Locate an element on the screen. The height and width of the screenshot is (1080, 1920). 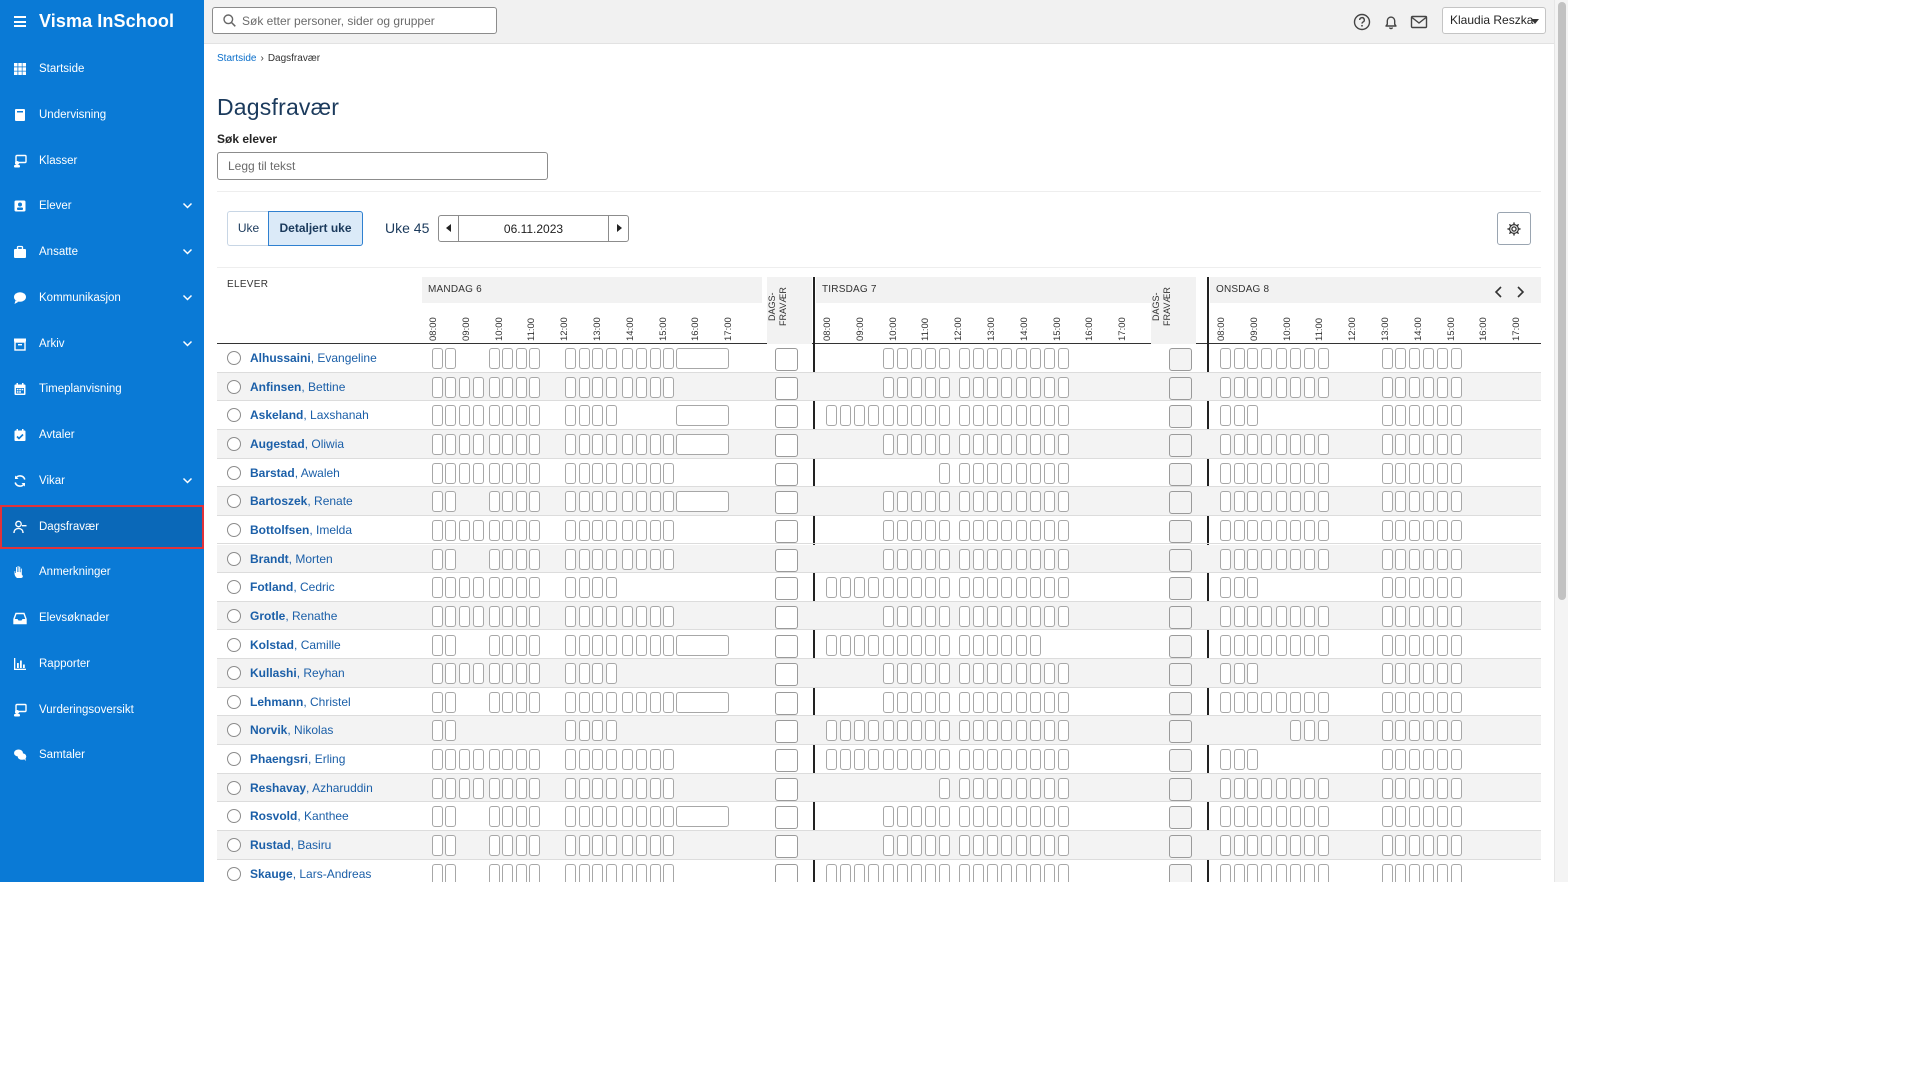
notification-bell-icon is located at coordinates (1391, 22).